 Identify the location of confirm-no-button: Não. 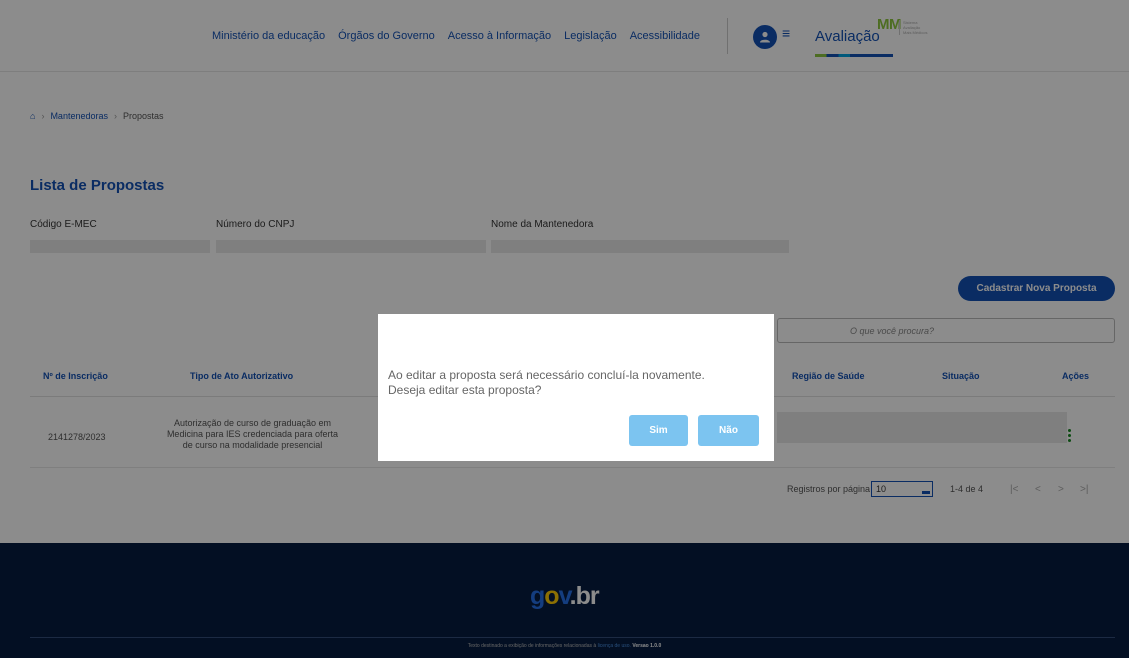
(728, 430).